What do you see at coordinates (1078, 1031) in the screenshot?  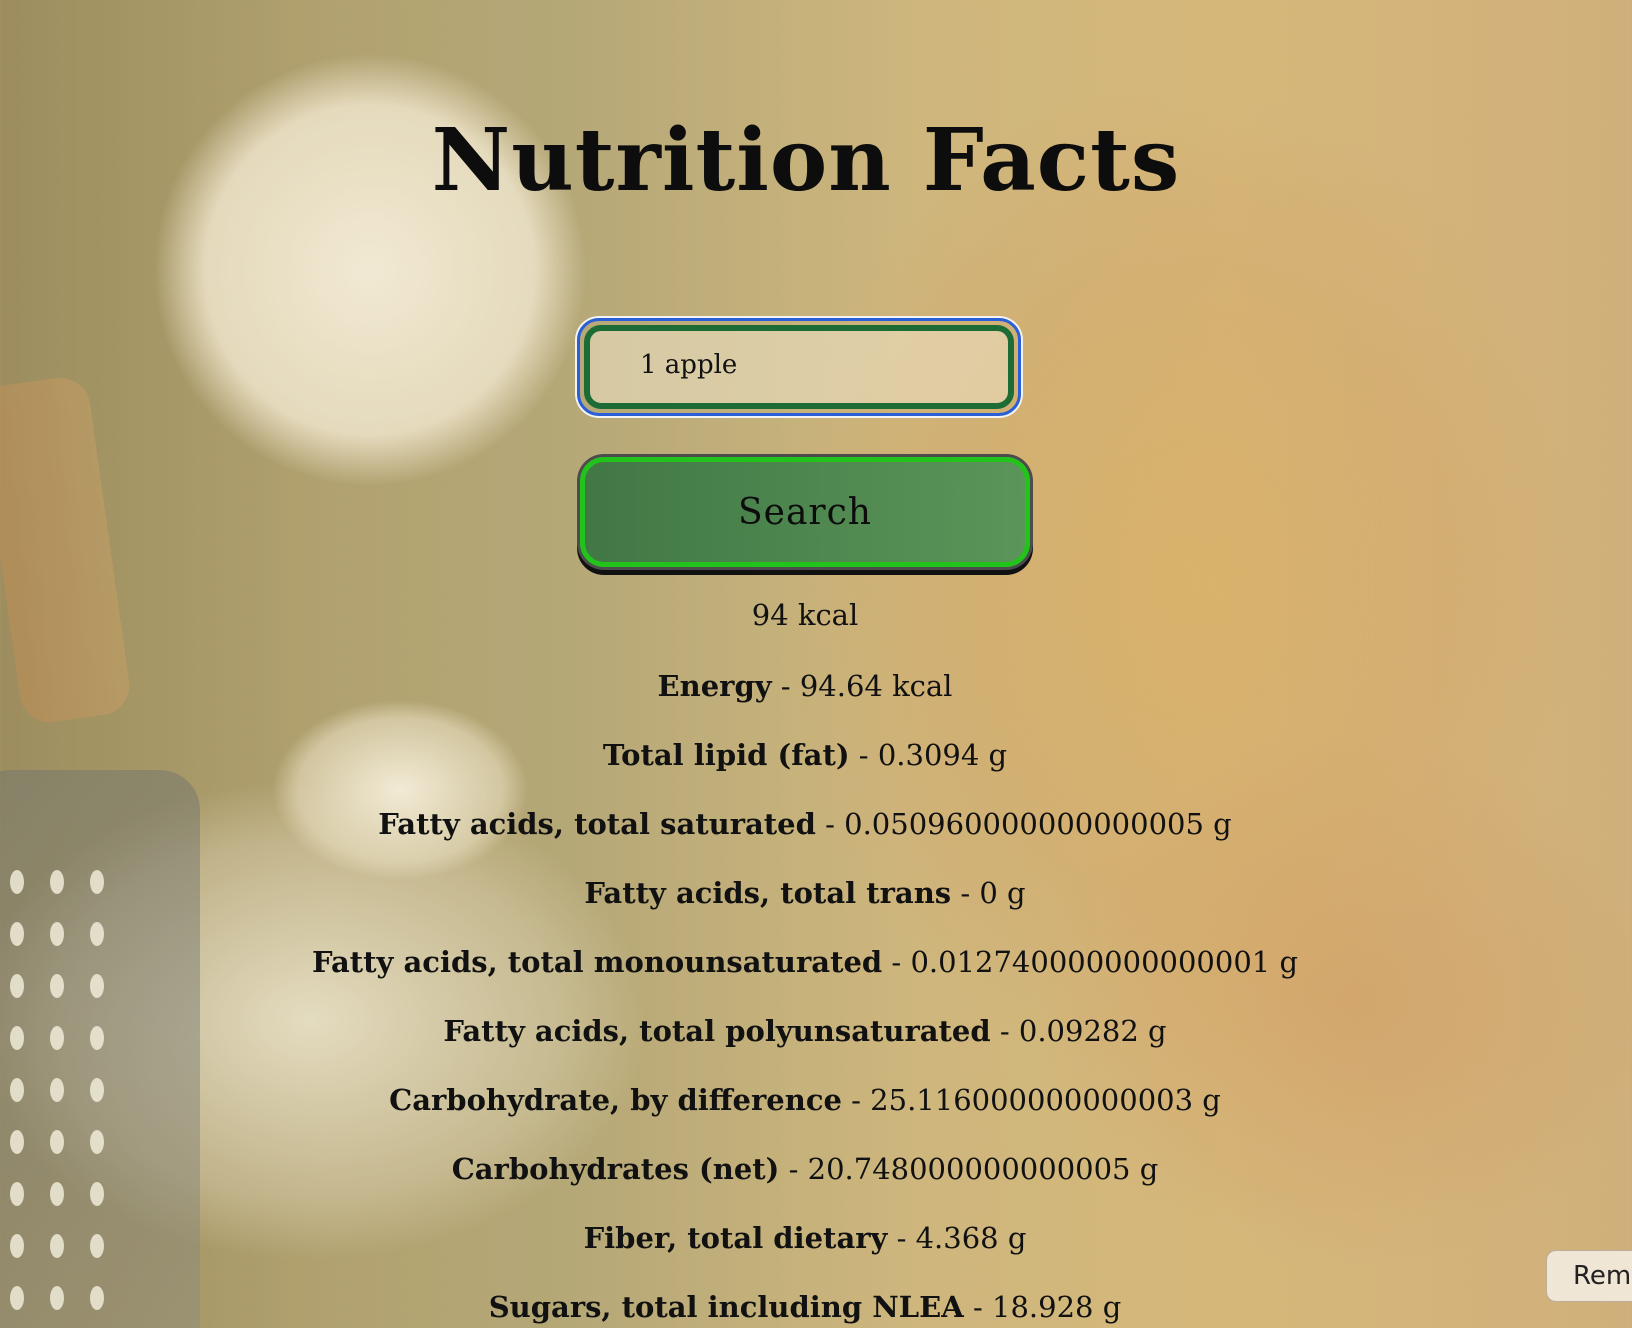 I see `nutrient-value: - 0.09282 g` at bounding box center [1078, 1031].